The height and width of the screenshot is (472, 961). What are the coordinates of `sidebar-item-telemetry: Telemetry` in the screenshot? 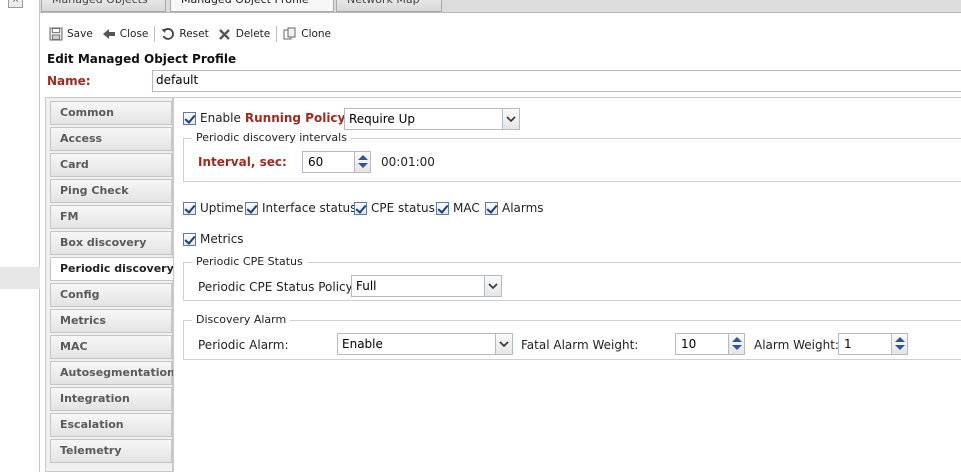 It's located at (111, 451).